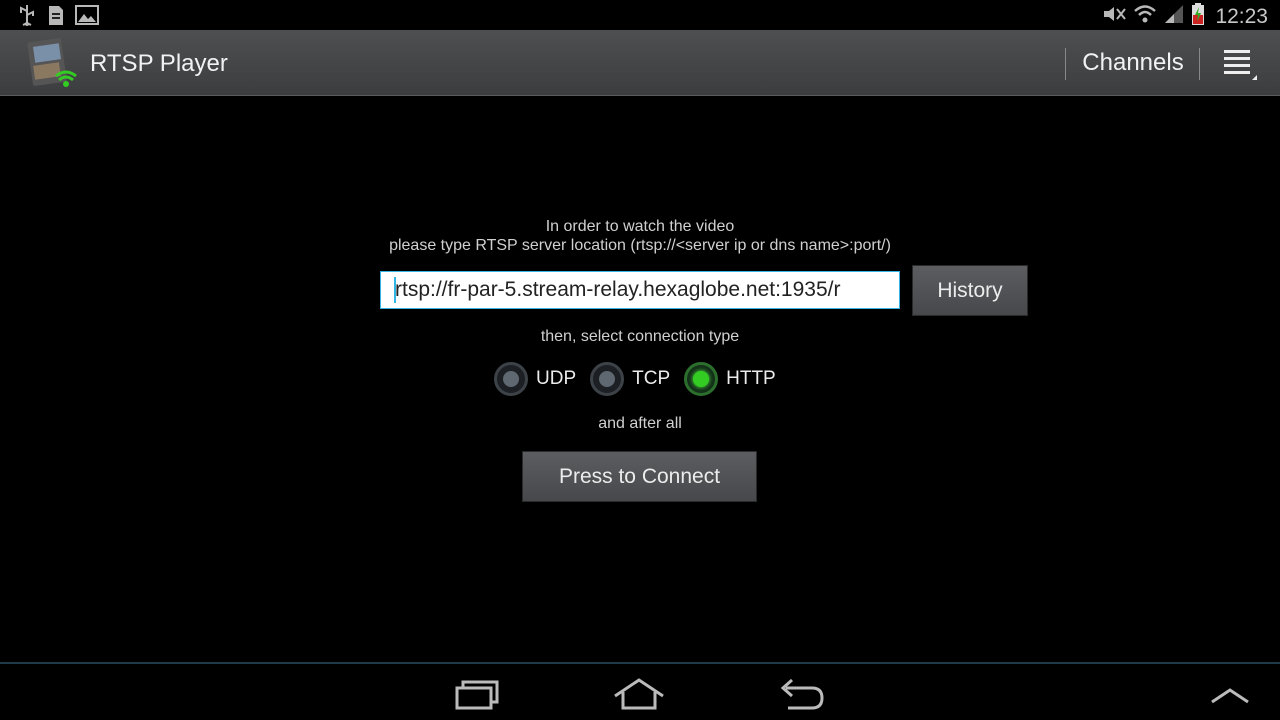  Describe the element at coordinates (1230, 702) in the screenshot. I see `expand-up-icon` at that location.